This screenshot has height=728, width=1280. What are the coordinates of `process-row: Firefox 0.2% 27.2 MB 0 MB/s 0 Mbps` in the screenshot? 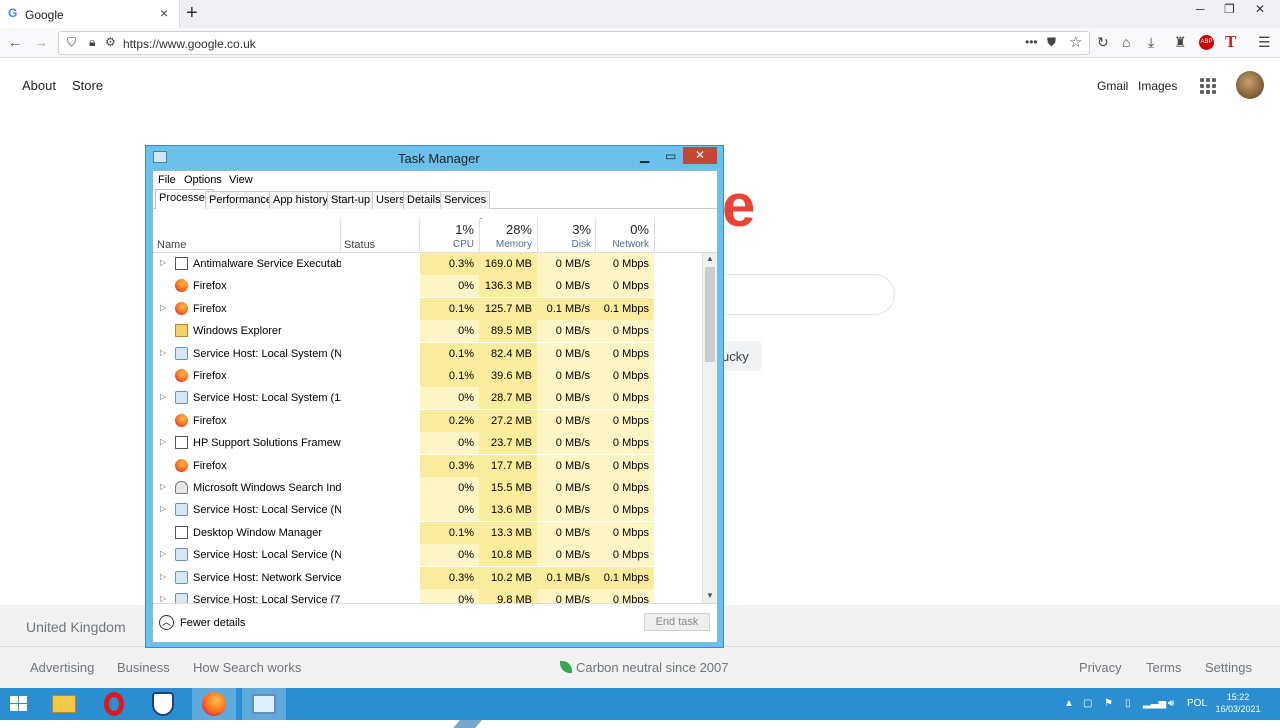 It's located at (427, 420).